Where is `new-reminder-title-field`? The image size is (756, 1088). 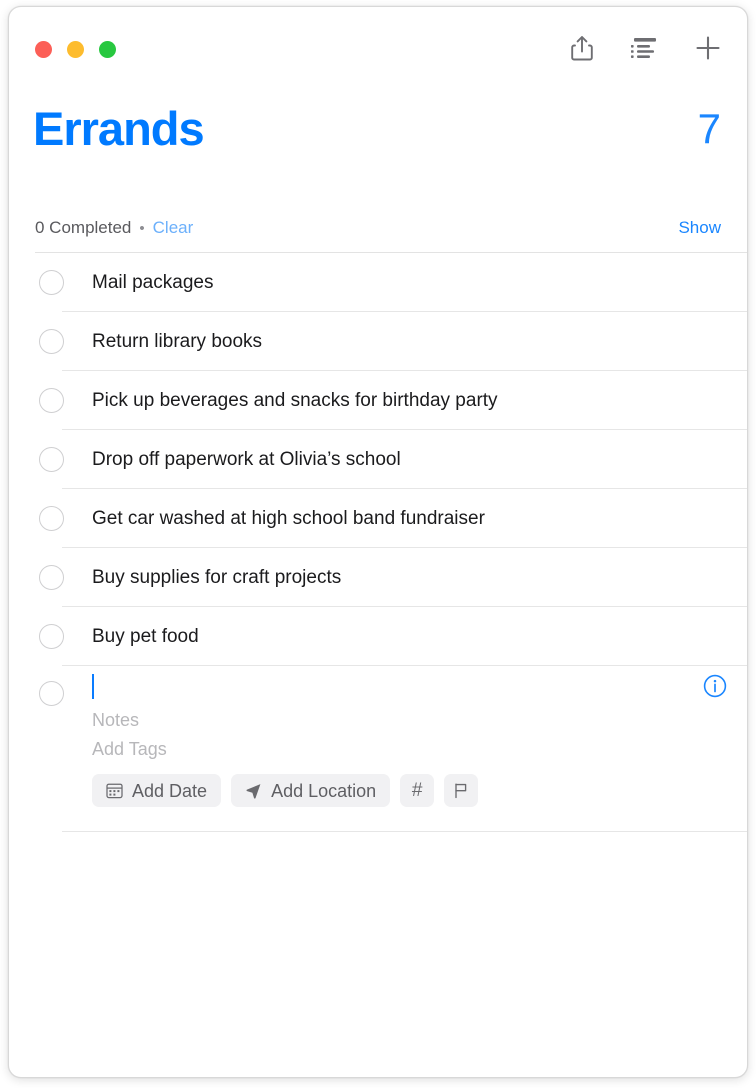 new-reminder-title-field is located at coordinates (409, 686).